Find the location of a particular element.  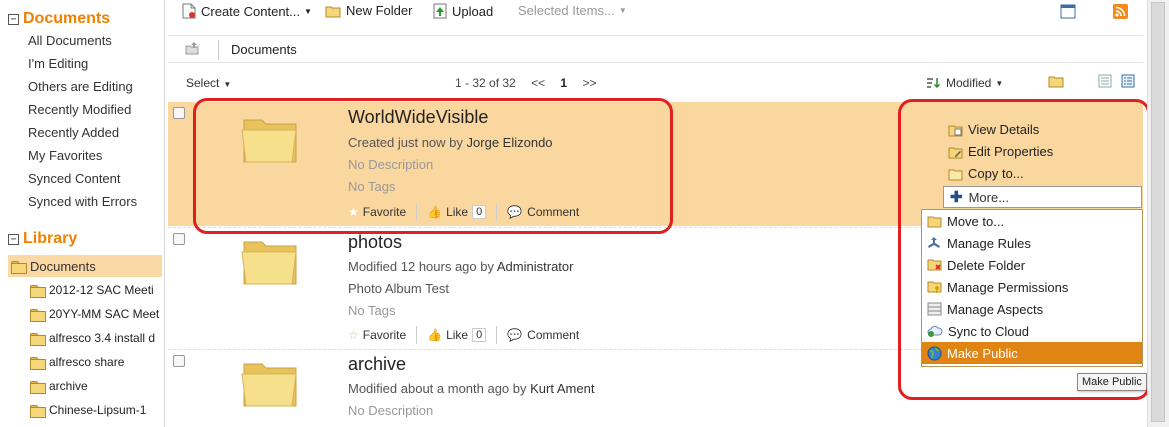

item-meta: Modified about a month ago by Kurt Ament is located at coordinates (471, 388).